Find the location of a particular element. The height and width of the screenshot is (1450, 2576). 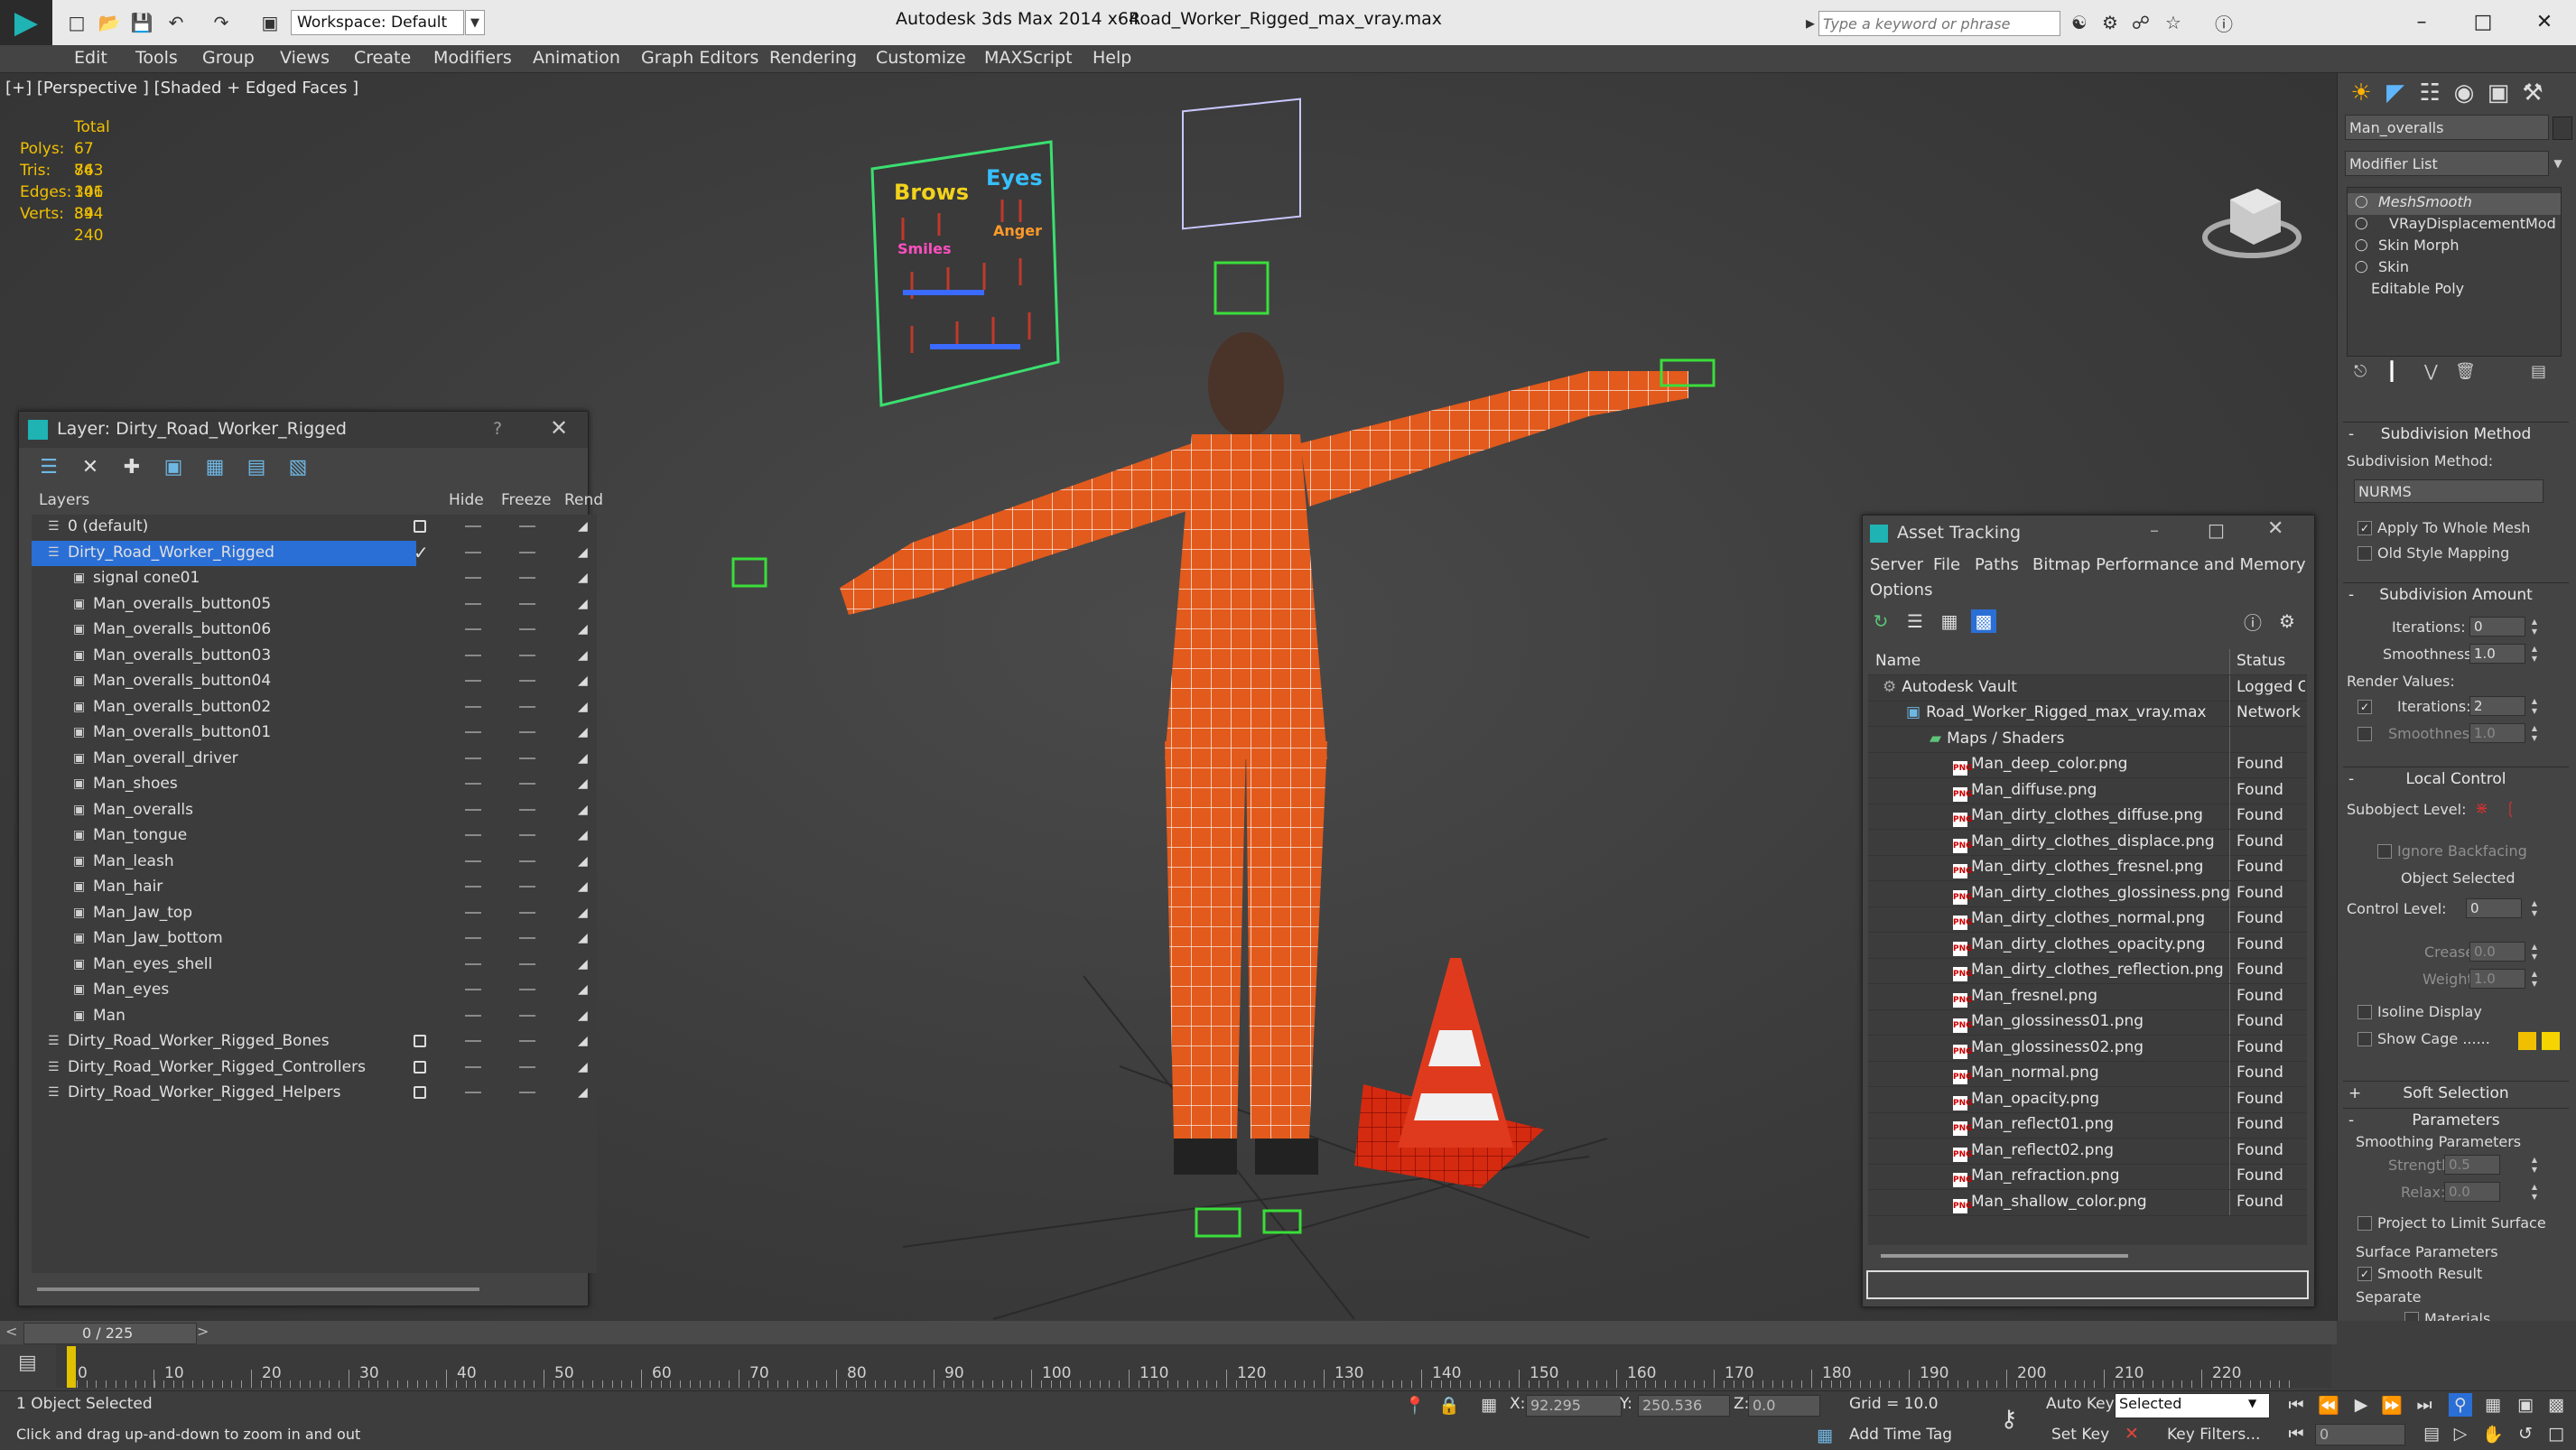

set-key-mode-icon: ✕ is located at coordinates (2132, 1433).